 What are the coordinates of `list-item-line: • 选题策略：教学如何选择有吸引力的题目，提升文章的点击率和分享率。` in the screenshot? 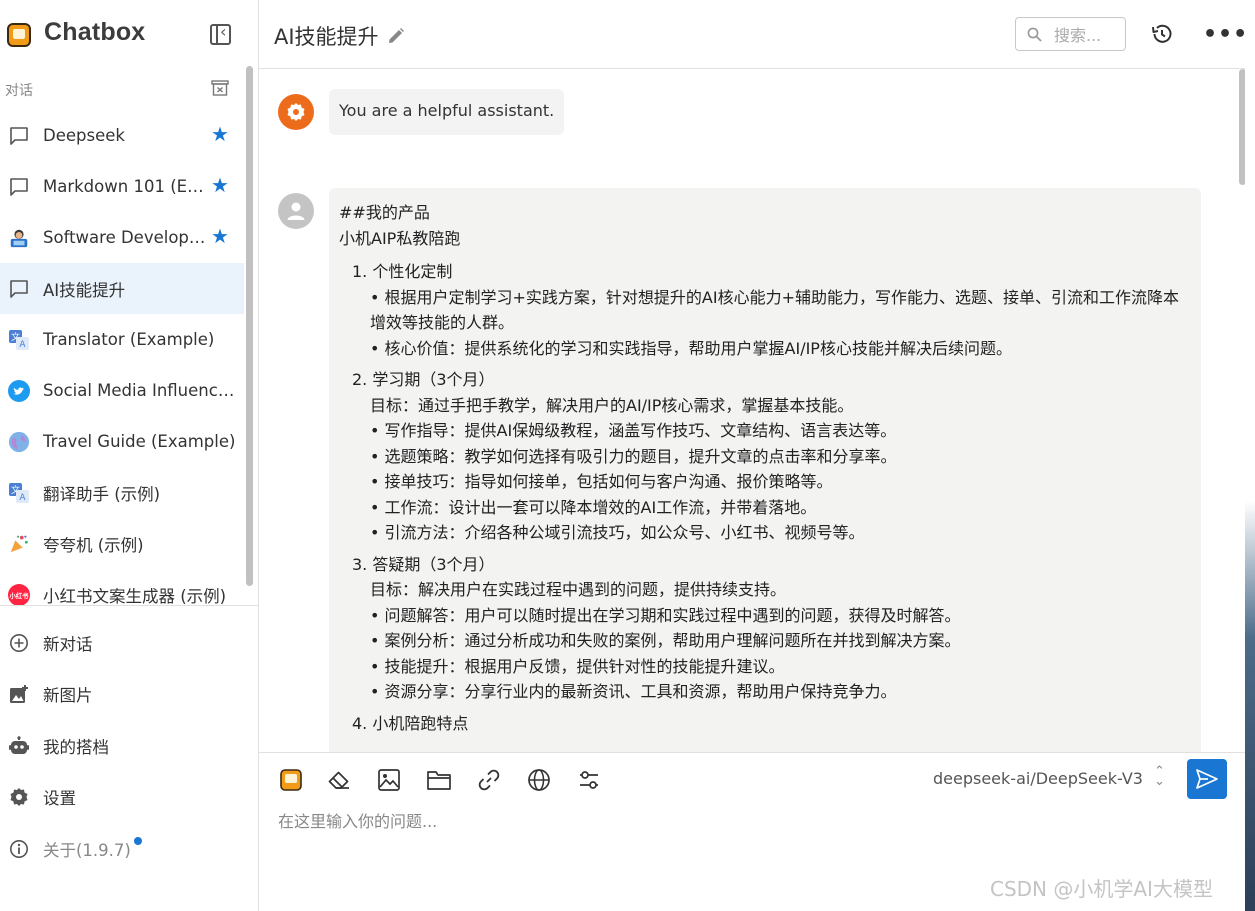 It's located at (633, 456).